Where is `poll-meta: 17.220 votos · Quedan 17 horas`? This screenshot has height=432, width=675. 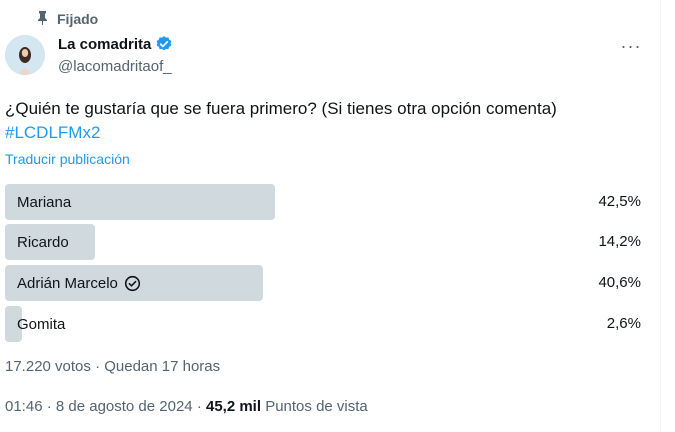 poll-meta: 17.220 votos · Quedan 17 horas is located at coordinates (113, 366).